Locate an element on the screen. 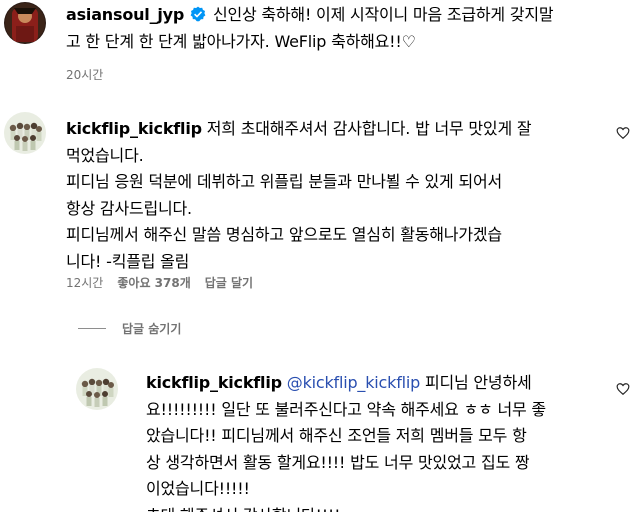 This screenshot has height=512, width=640. comment-text-line: 상 생각하면서 활동 할게요!!!! 밥도 너무 맛있었고 집도 짱 is located at coordinates (338, 462).